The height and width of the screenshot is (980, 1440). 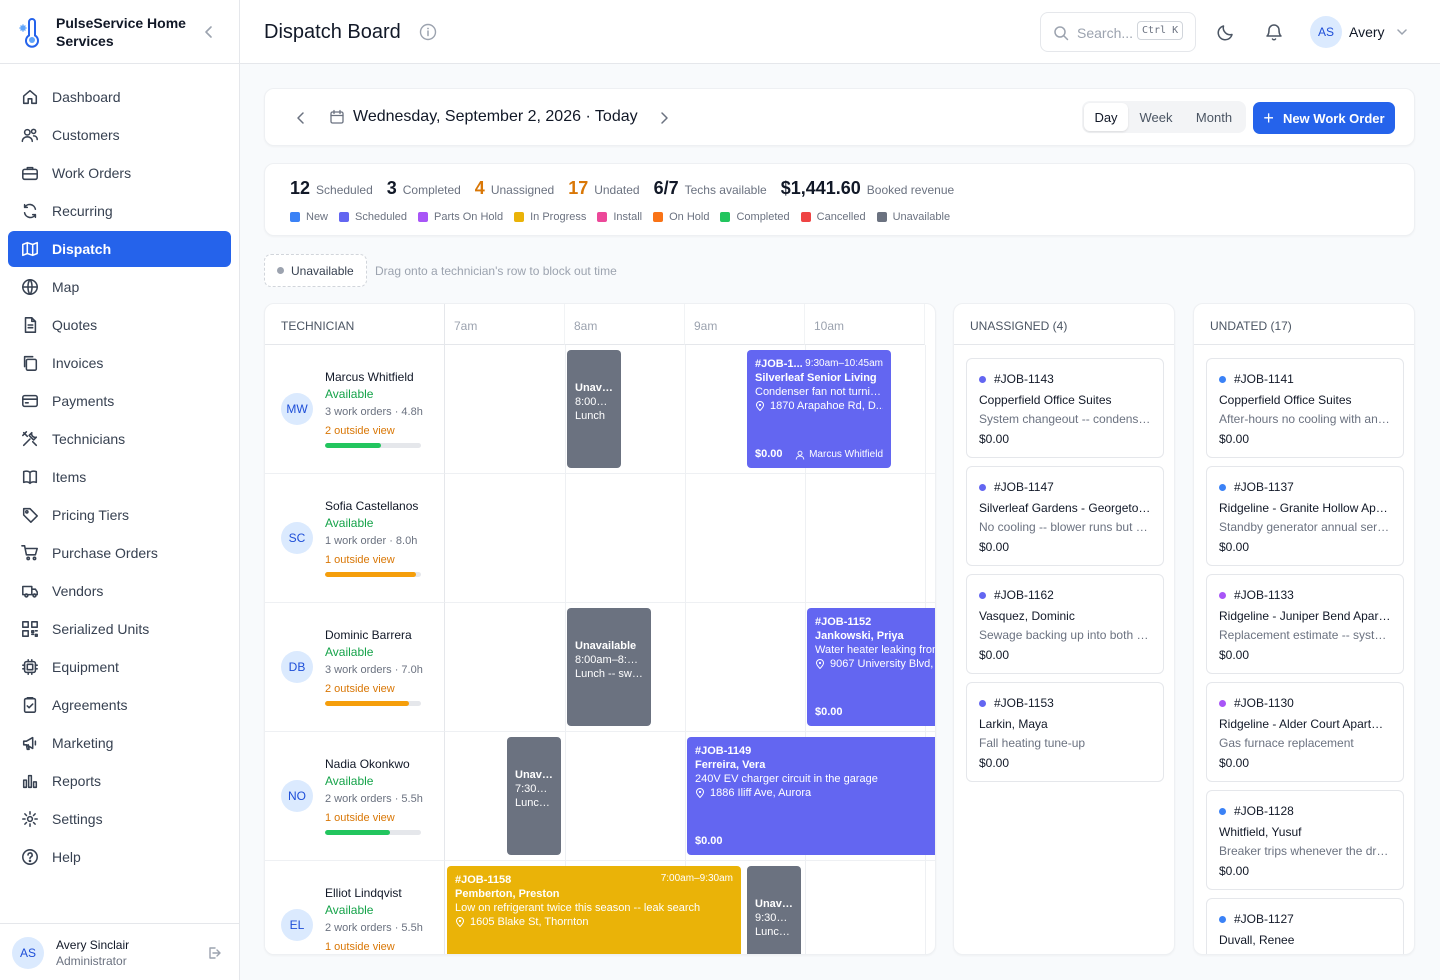 What do you see at coordinates (723, 751) in the screenshot?
I see `job-id: #JOB-1149` at bounding box center [723, 751].